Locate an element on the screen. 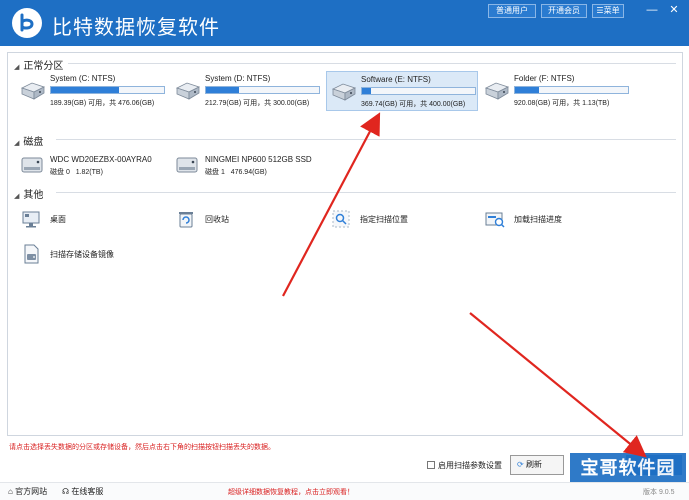 The height and width of the screenshot is (500, 689). enable-scan-params-checkbox: 启用扫描参数设置 is located at coordinates (464, 465).